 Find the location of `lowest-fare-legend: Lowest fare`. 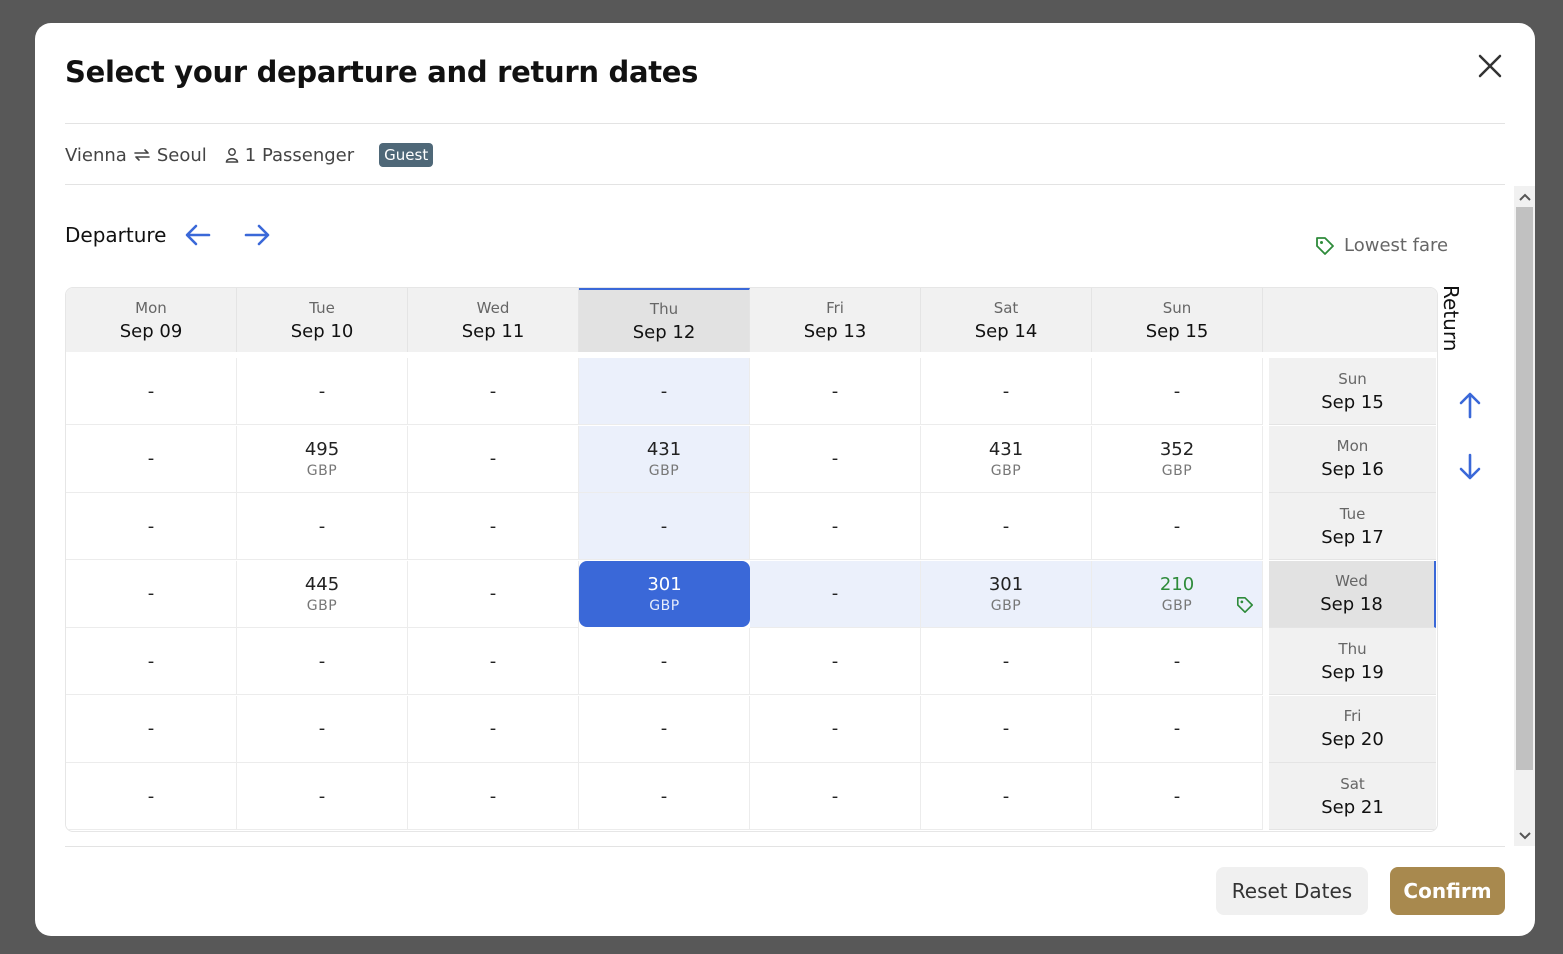

lowest-fare-legend: Lowest fare is located at coordinates (1381, 245).